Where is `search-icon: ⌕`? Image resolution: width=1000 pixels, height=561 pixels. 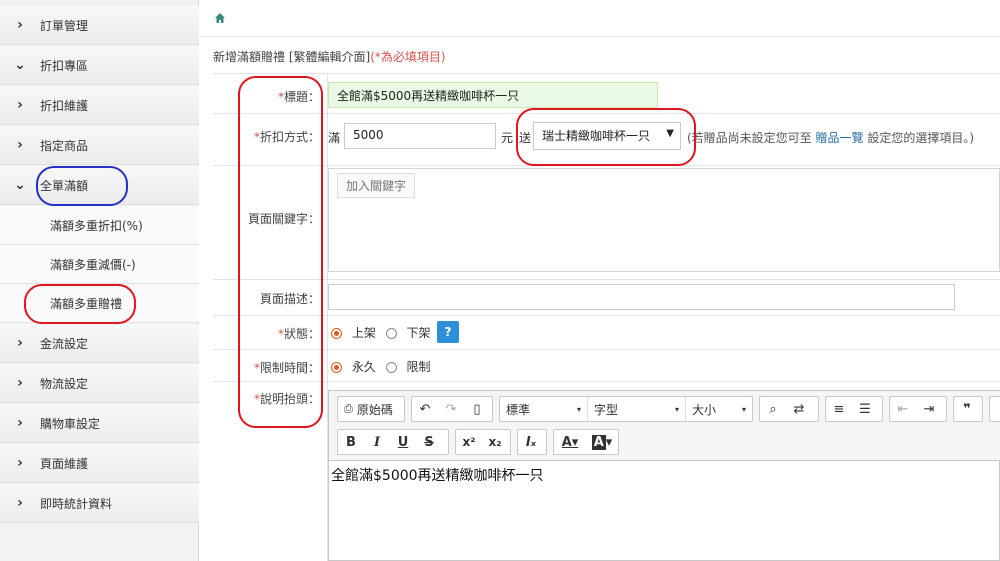
search-icon: ⌕ is located at coordinates (773, 409).